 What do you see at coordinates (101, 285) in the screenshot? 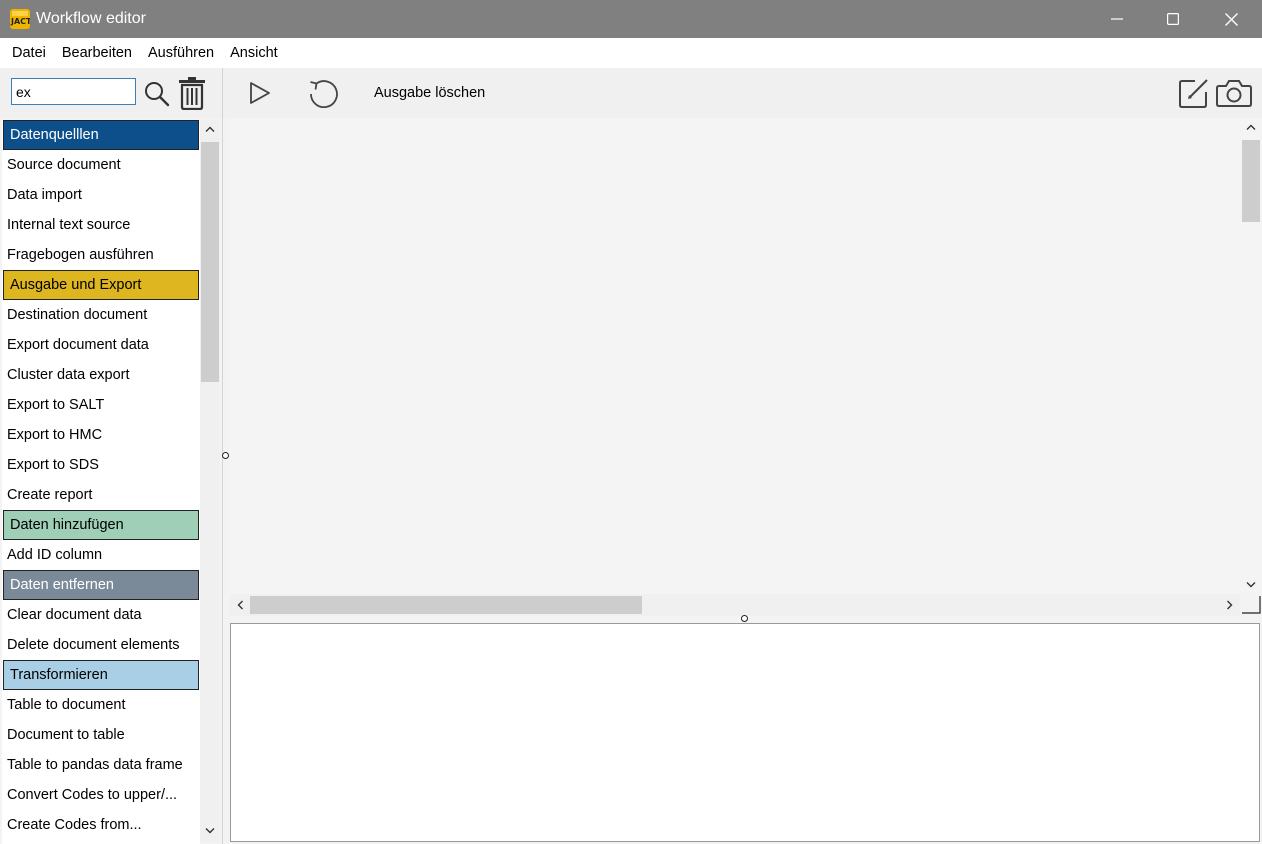
I see `category-header: Ausgabe und Export` at bounding box center [101, 285].